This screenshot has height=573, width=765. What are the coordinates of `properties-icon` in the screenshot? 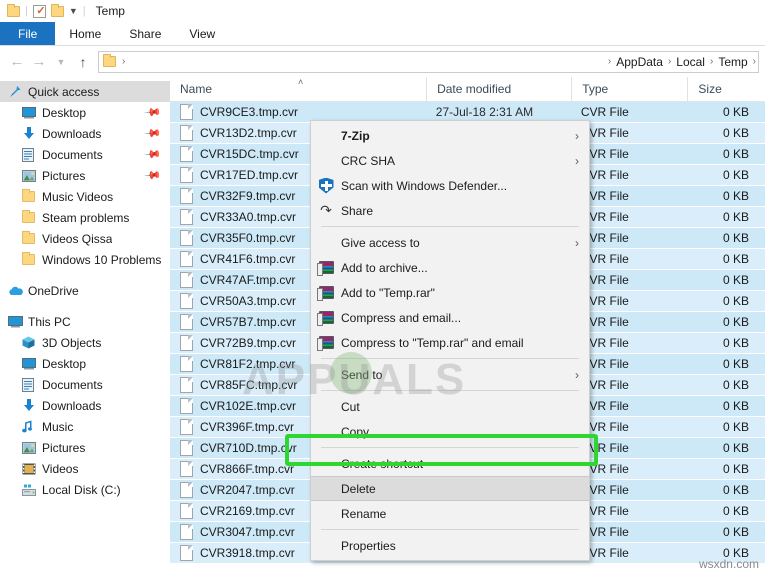 It's located at (40, 11).